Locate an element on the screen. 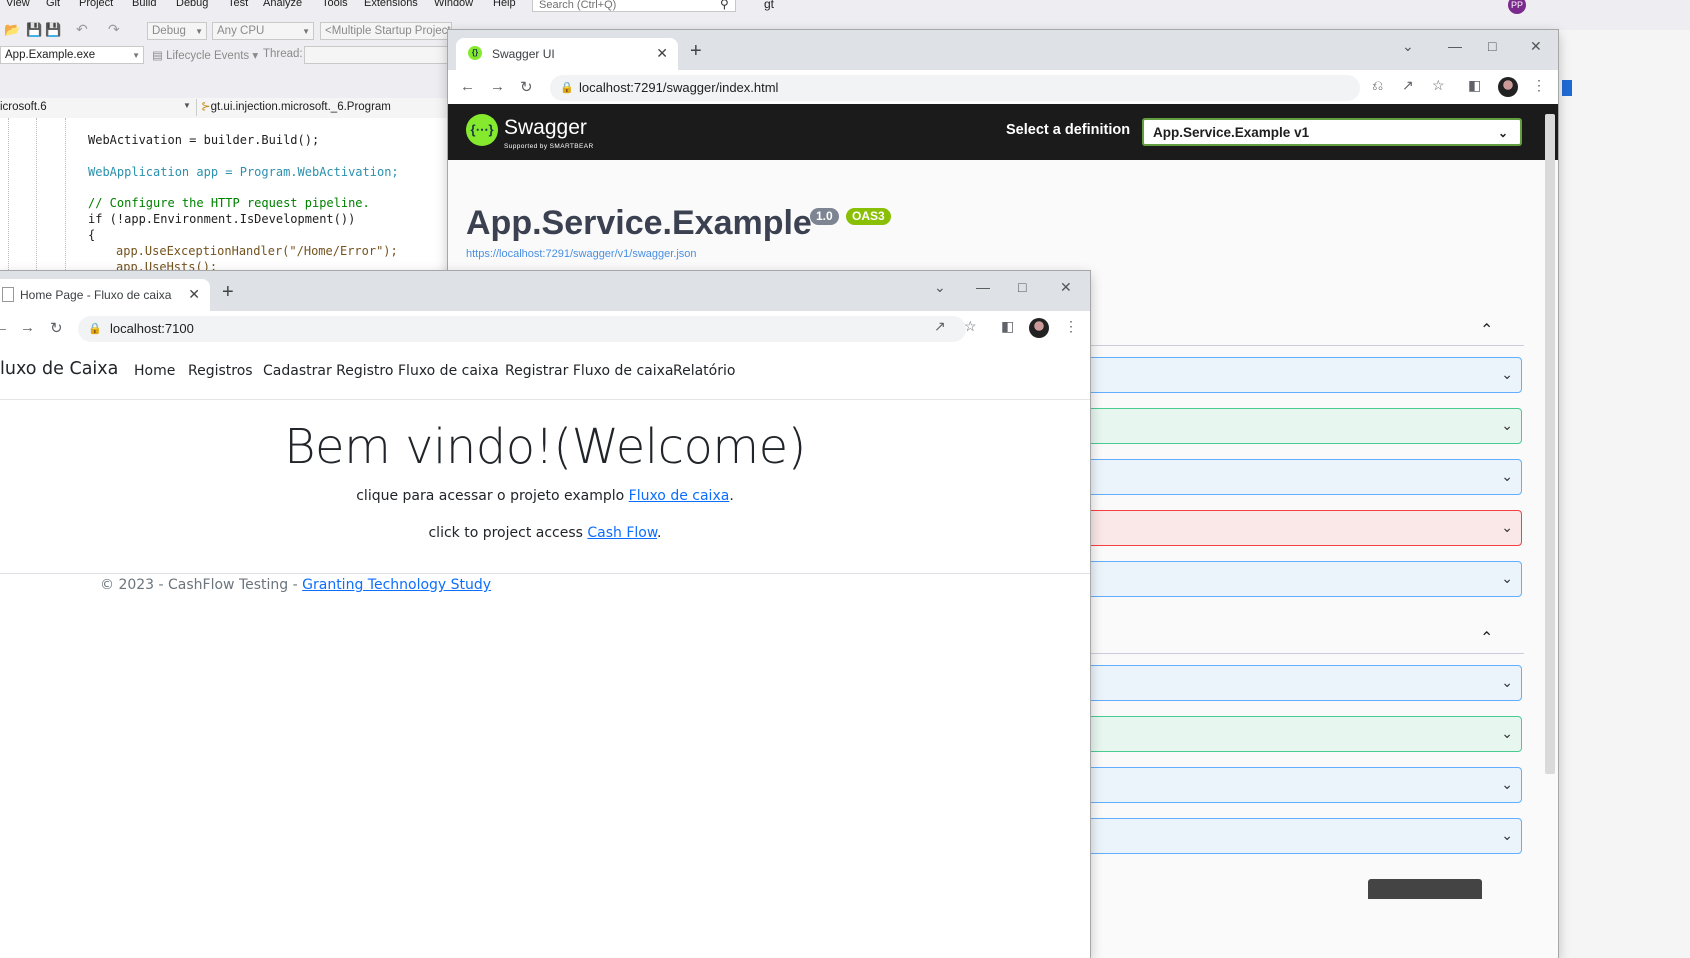  platform-select: Any CPU ▼ is located at coordinates (263, 31).